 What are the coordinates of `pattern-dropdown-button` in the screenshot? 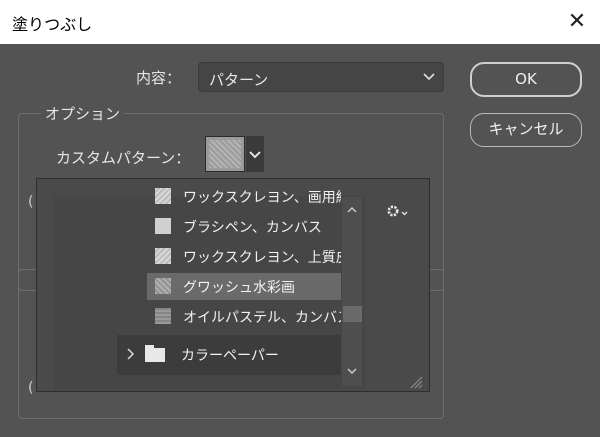 It's located at (255, 154).